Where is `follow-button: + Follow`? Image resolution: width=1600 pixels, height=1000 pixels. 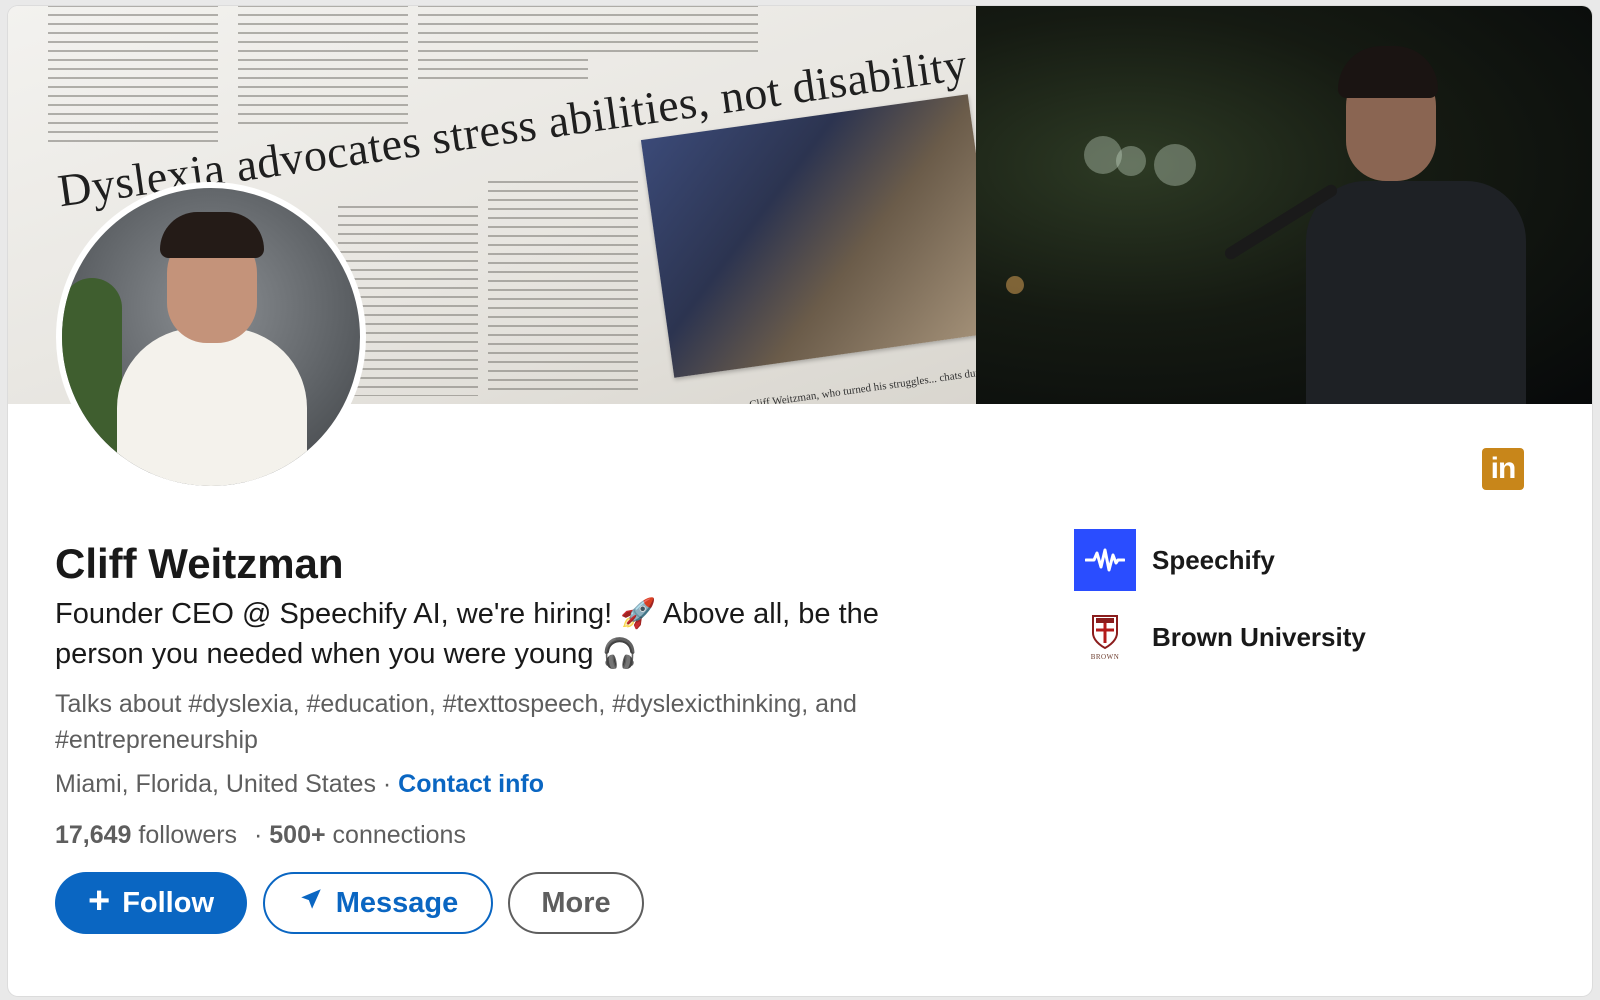
follow-button: + Follow is located at coordinates (151, 903).